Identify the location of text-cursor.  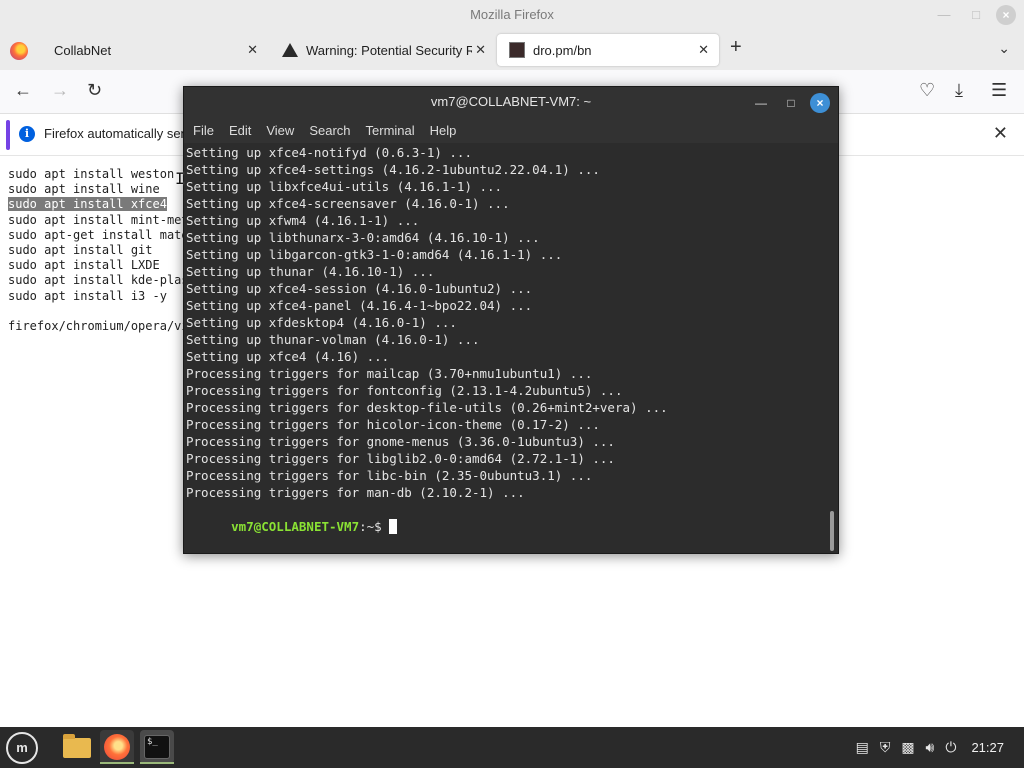
(393, 526).